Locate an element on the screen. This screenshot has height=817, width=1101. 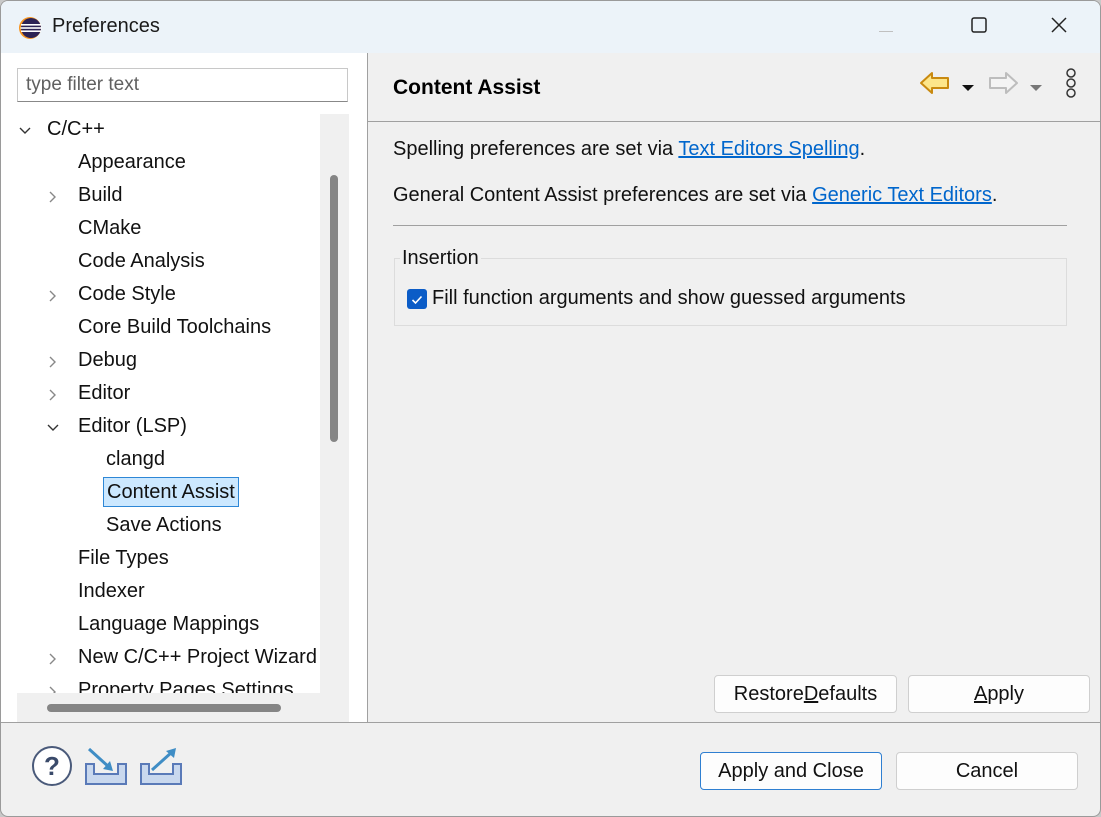
spelling-info-period: . is located at coordinates (862, 149).